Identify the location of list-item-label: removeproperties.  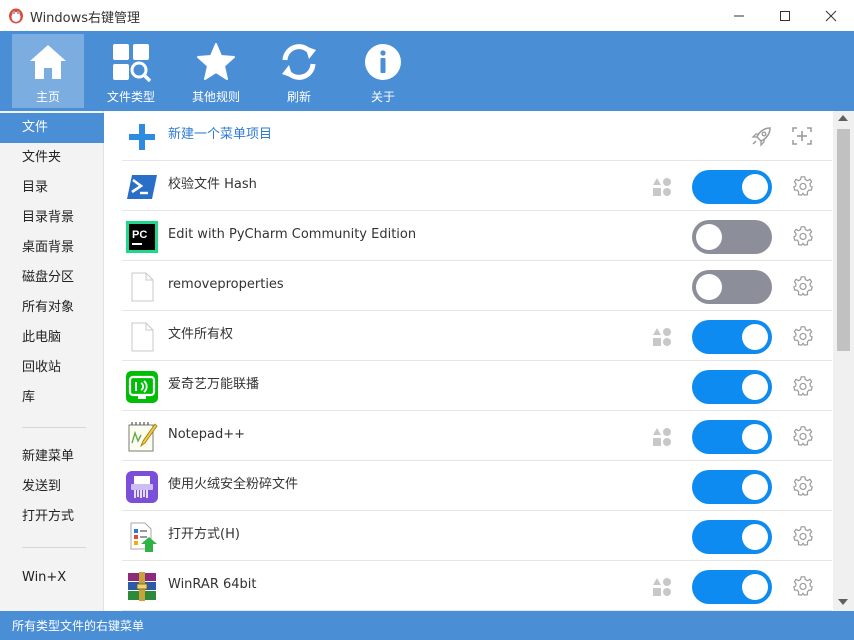
(226, 284).